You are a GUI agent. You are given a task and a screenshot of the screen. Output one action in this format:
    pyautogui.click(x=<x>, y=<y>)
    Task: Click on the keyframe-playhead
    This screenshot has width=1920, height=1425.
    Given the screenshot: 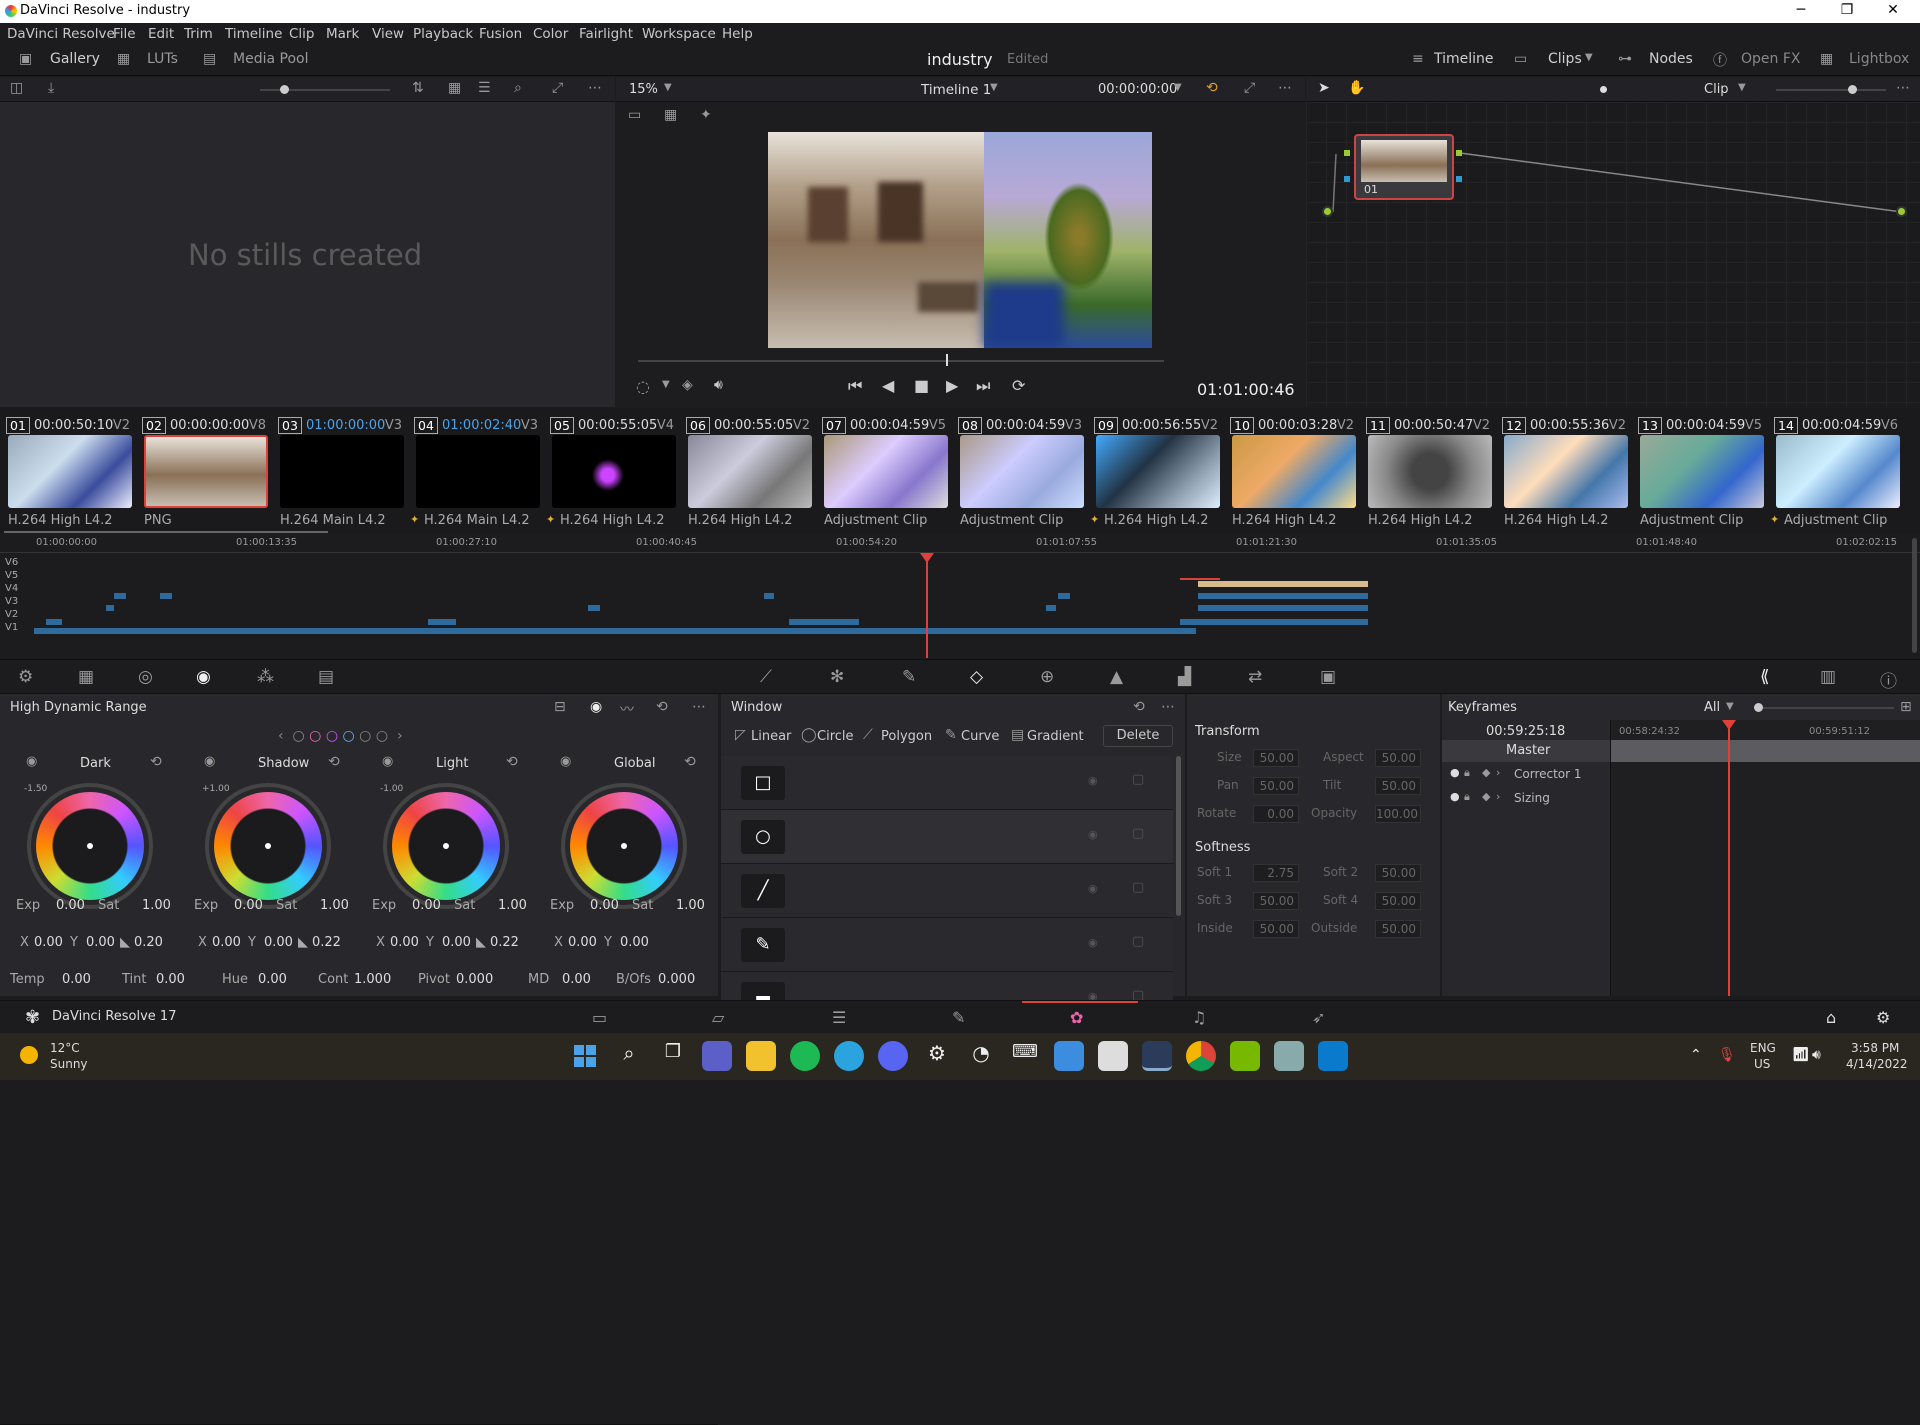 What is the action you would take?
    pyautogui.click(x=1729, y=858)
    